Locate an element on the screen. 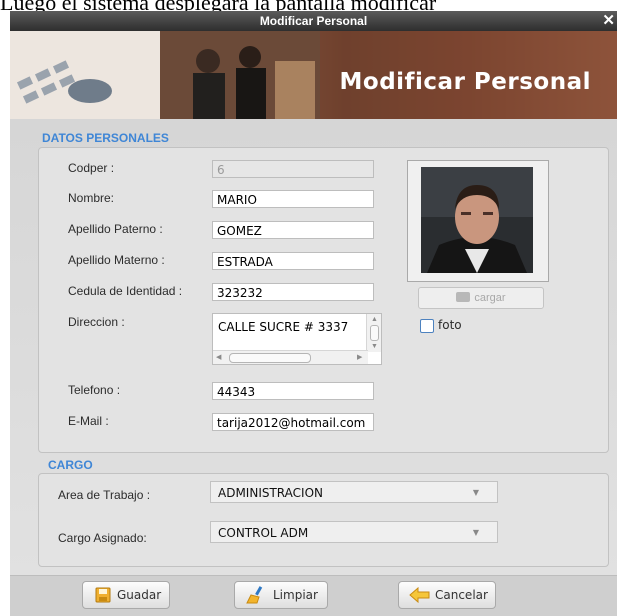 The width and height of the screenshot is (617, 616). save-icon is located at coordinates (103, 595).